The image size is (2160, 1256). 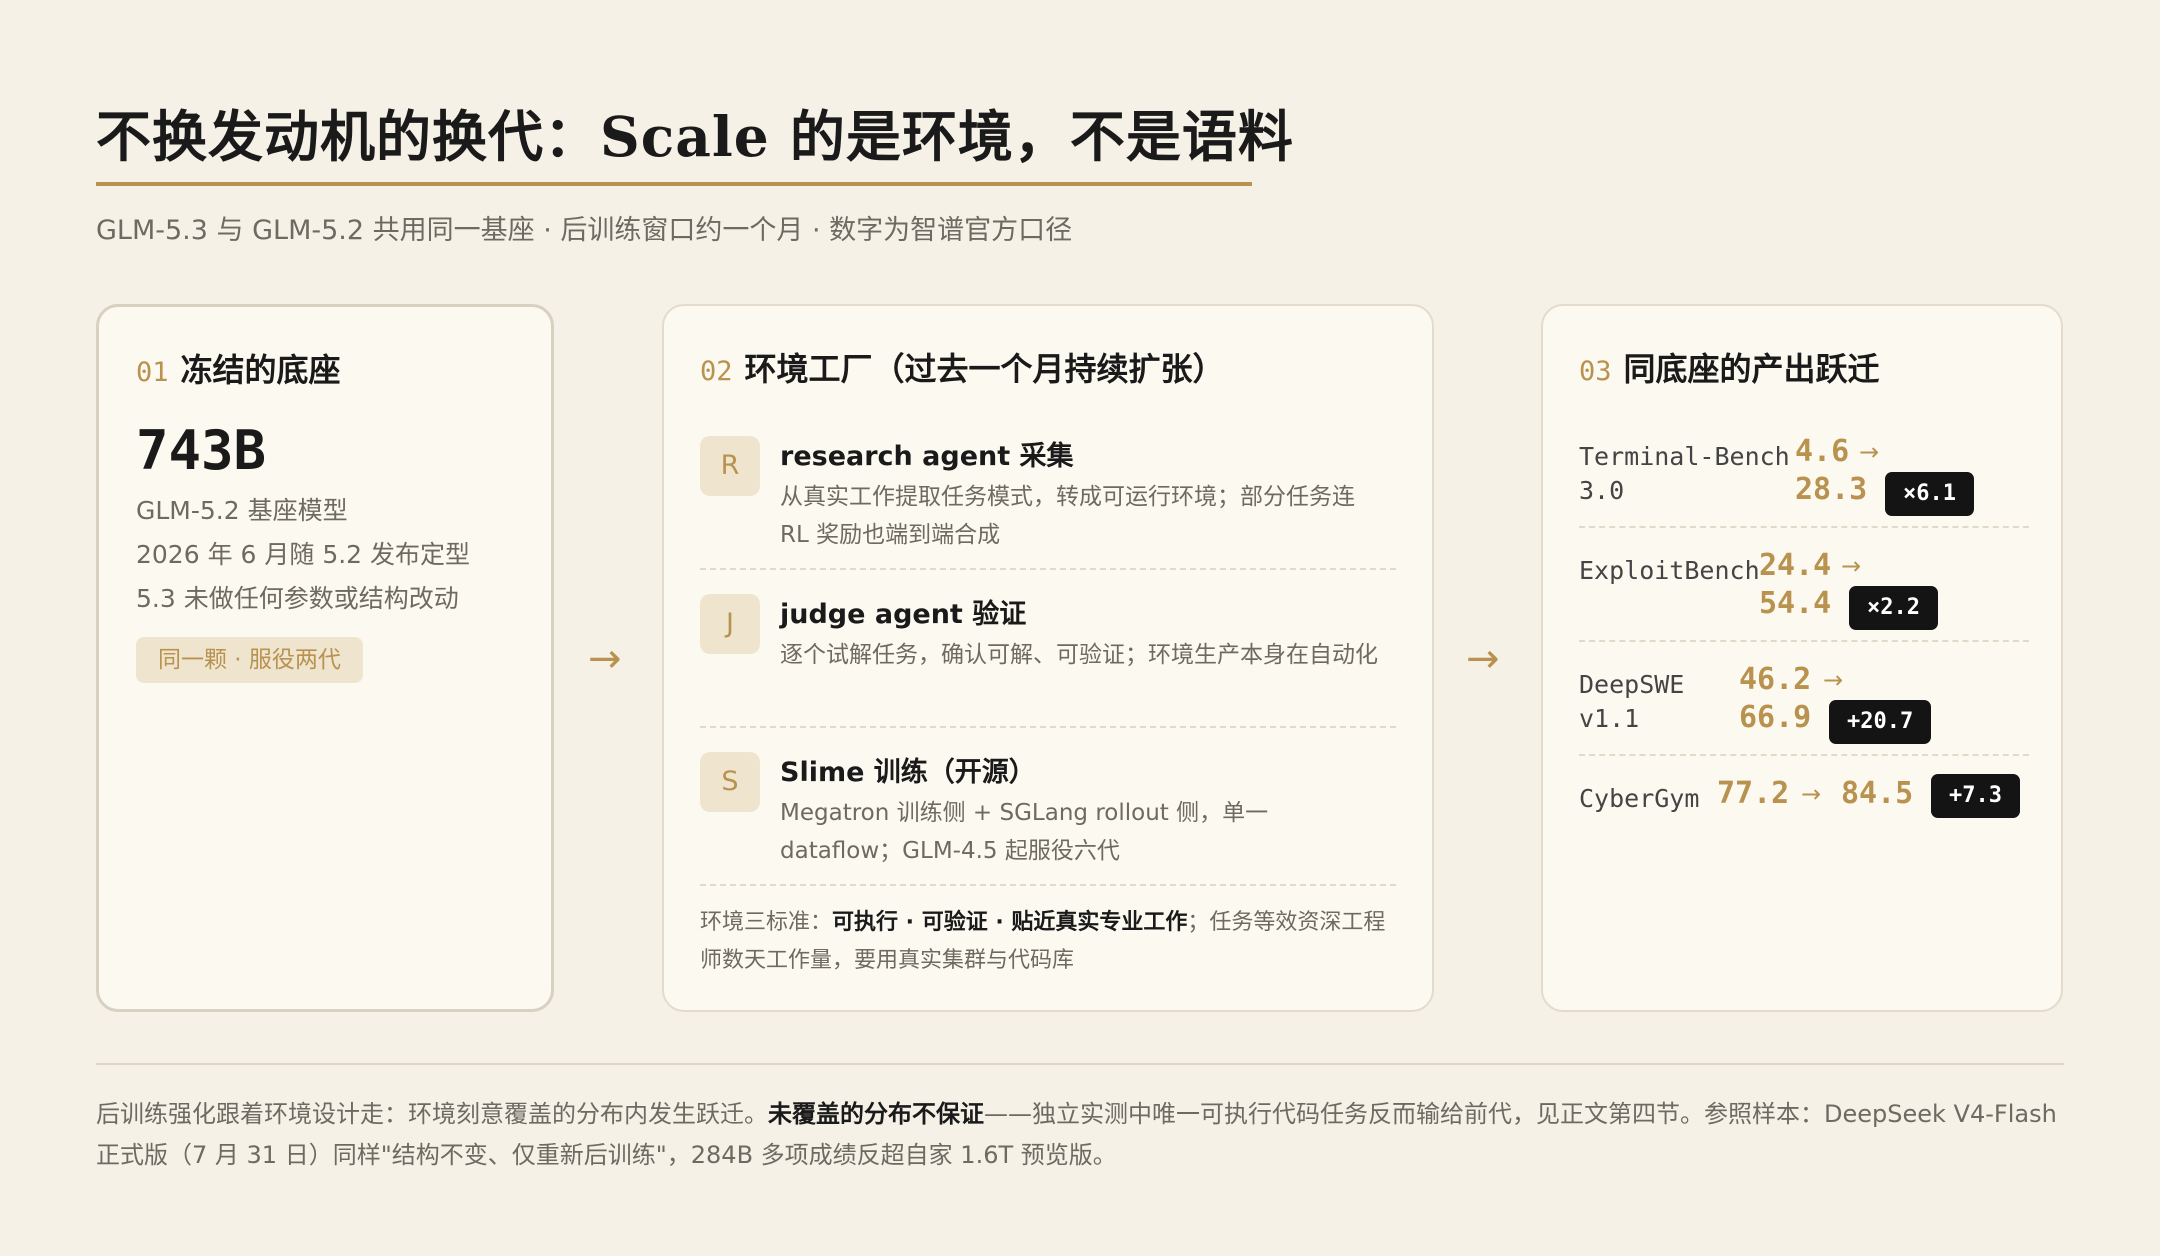 I want to click on step-description: 从真实工作提取任务模式，转成可运行环境；部分任务连 RL 奖励也端到端合成, so click(x=1067, y=516).